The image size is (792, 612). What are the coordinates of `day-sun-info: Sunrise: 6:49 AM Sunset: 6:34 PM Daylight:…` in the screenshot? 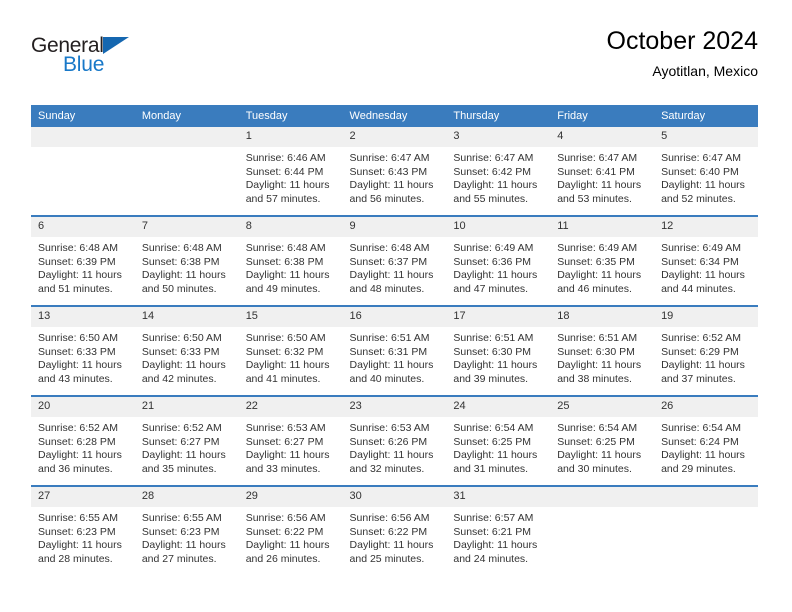 It's located at (706, 266).